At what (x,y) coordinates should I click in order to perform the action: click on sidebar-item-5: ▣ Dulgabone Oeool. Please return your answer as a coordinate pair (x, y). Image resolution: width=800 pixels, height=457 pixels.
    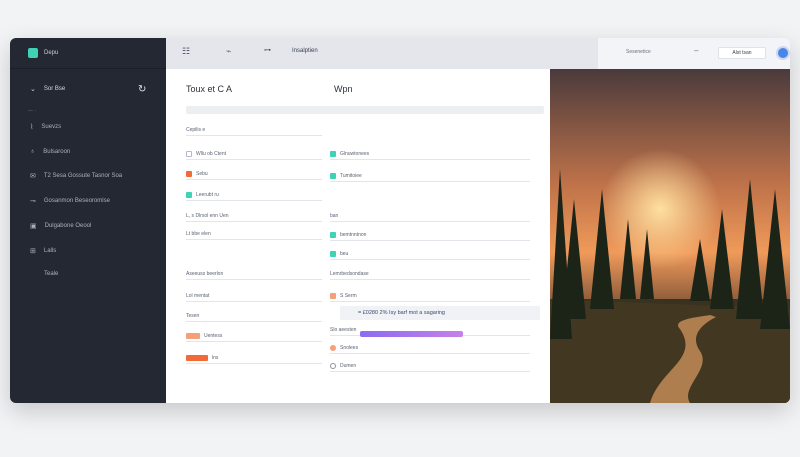
    Looking at the image, I should click on (88, 226).